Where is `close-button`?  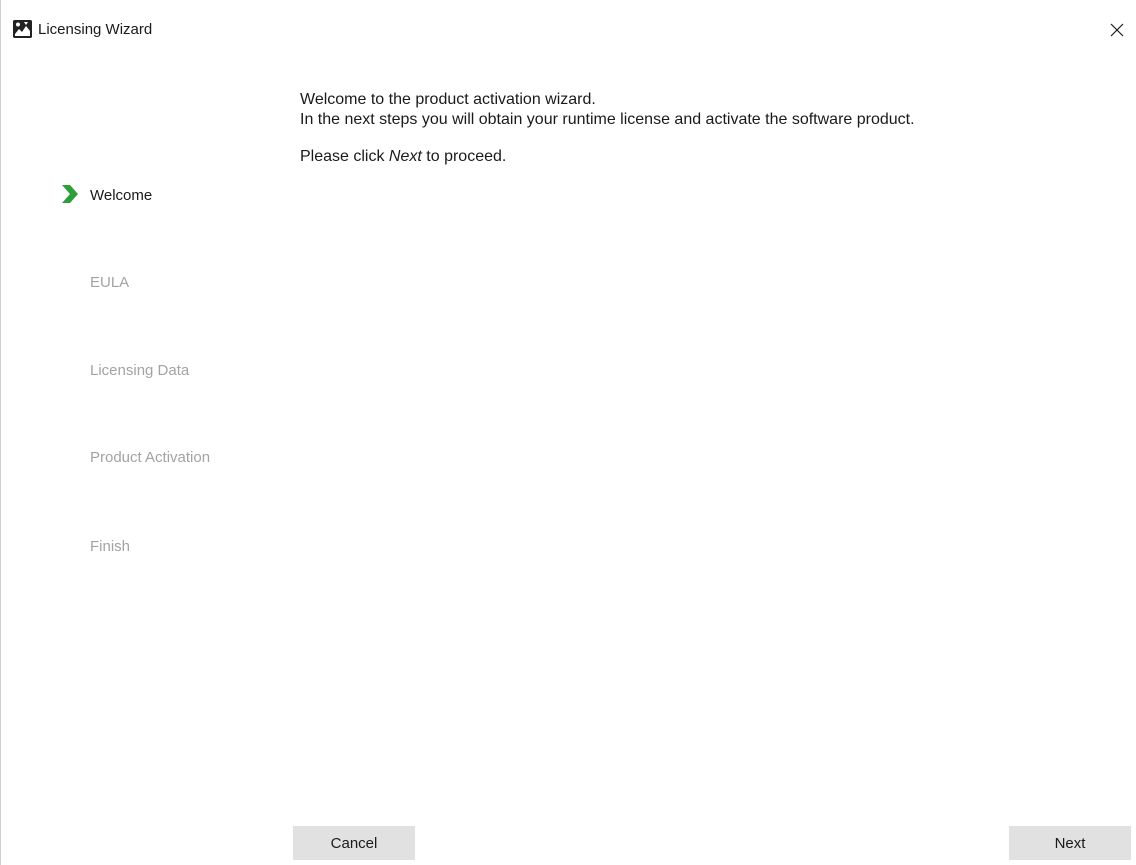 close-button is located at coordinates (1116, 30).